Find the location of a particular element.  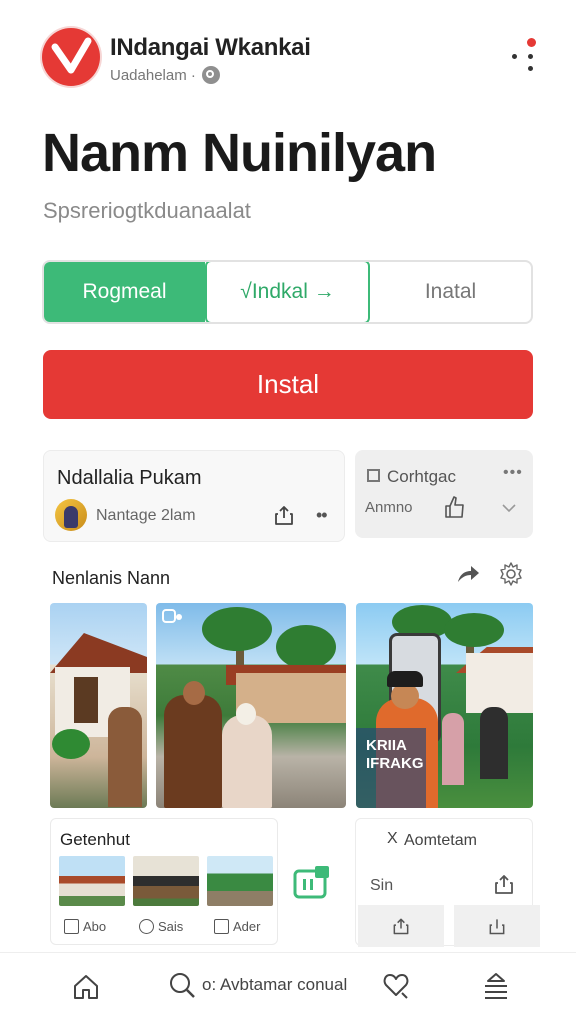

collection-card-title: Getenhut is located at coordinates (95, 839).